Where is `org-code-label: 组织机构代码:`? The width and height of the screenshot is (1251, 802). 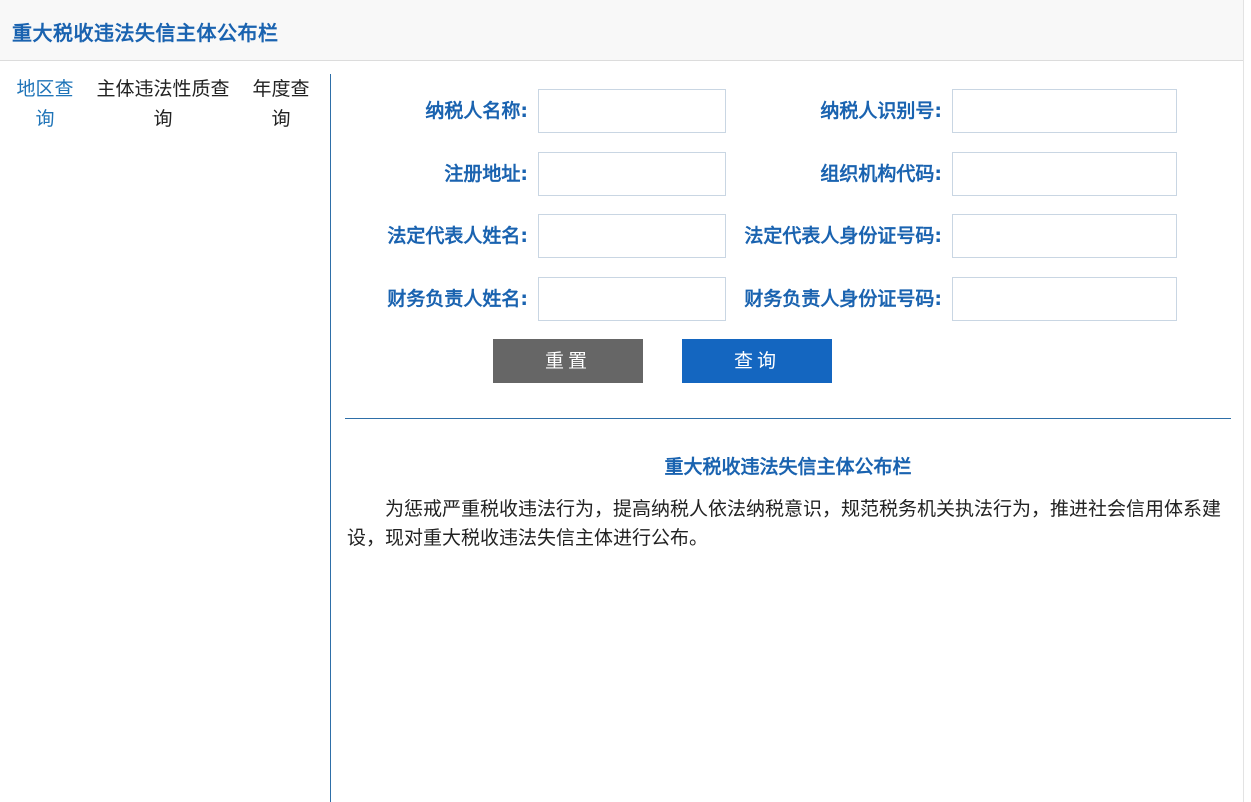 org-code-label: 组织机构代码: is located at coordinates (881, 174).